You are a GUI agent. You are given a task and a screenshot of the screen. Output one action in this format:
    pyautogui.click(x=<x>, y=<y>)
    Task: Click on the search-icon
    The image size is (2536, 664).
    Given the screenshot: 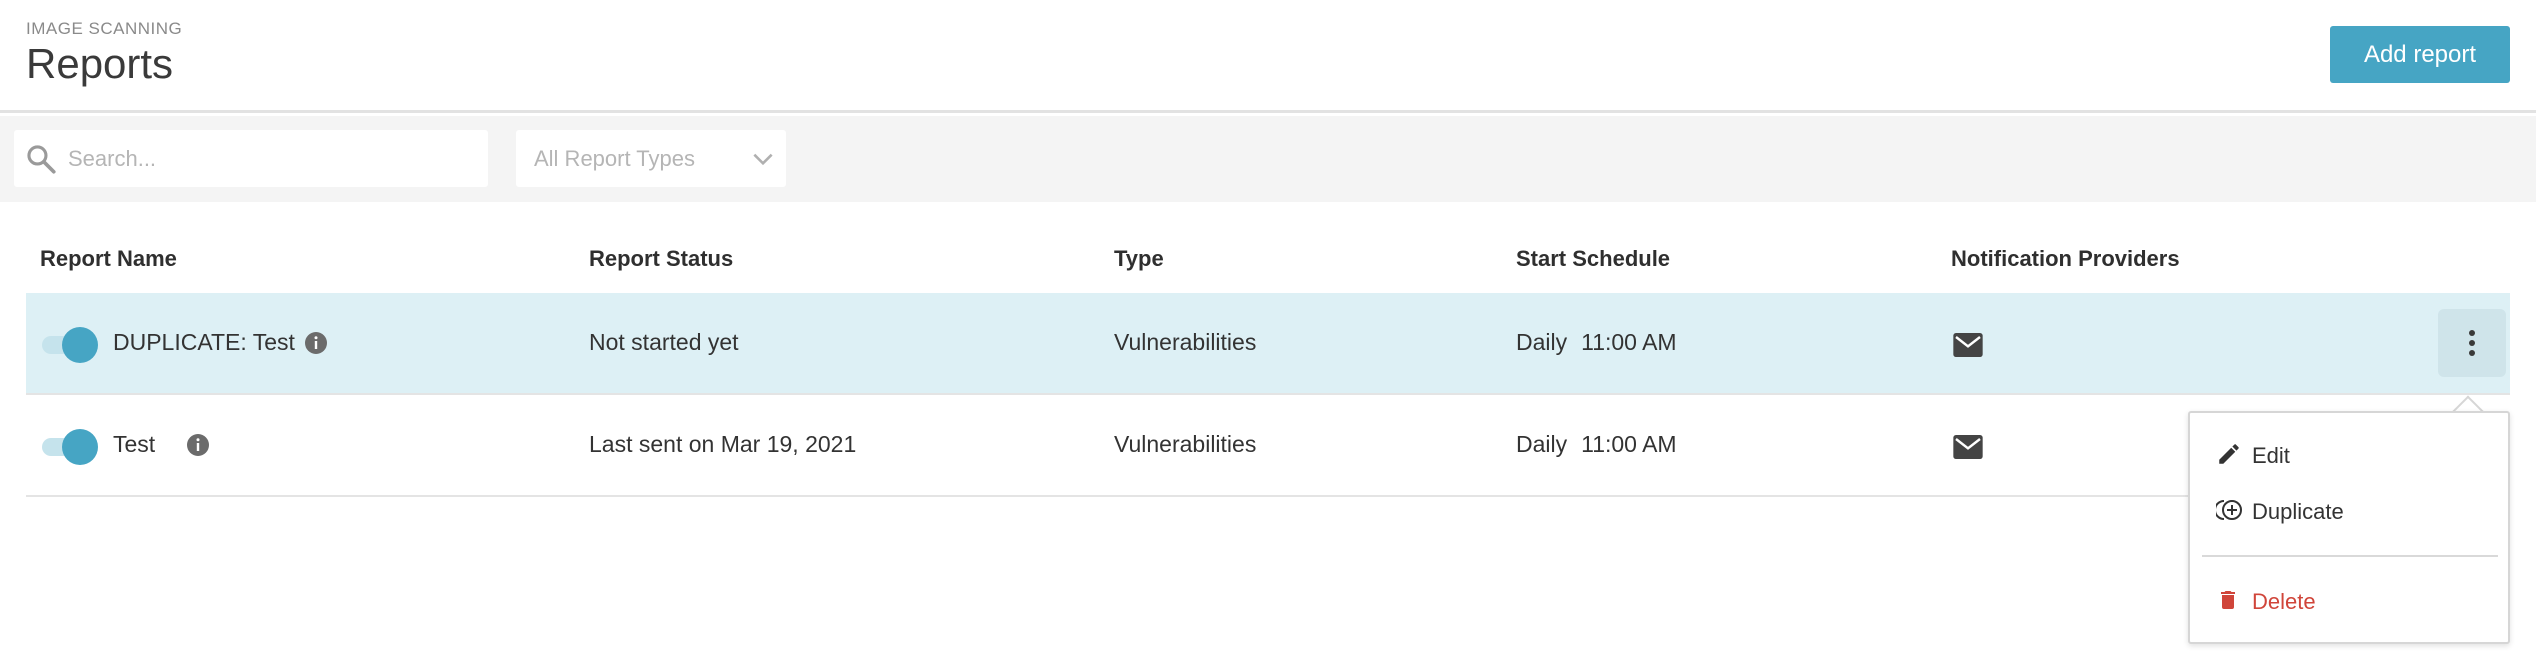 What is the action you would take?
    pyautogui.click(x=41, y=159)
    